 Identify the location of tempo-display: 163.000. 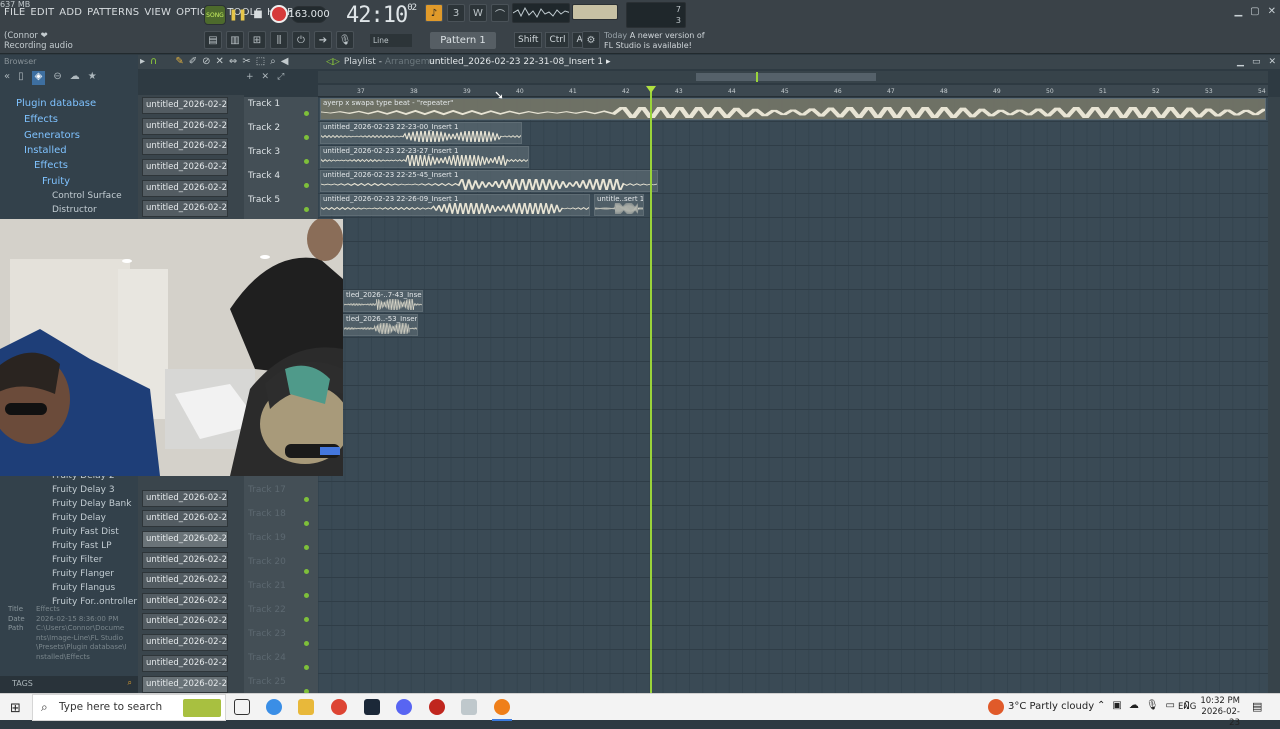
(309, 14).